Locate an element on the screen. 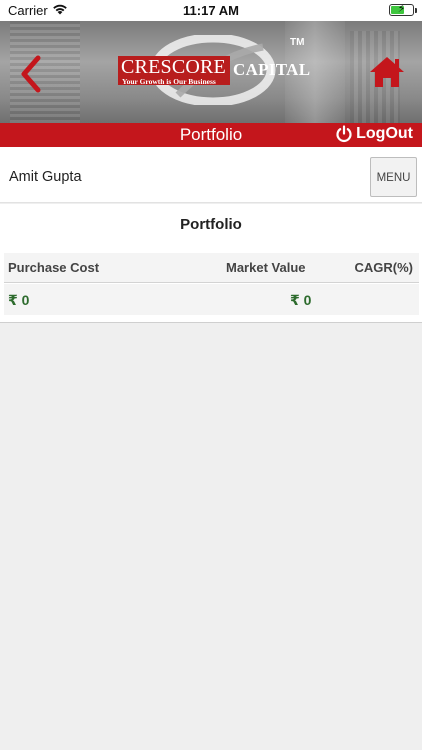 The image size is (422, 750). table-header-row: Purchase Cost Market Value CAGR(%) is located at coordinates (211, 268).